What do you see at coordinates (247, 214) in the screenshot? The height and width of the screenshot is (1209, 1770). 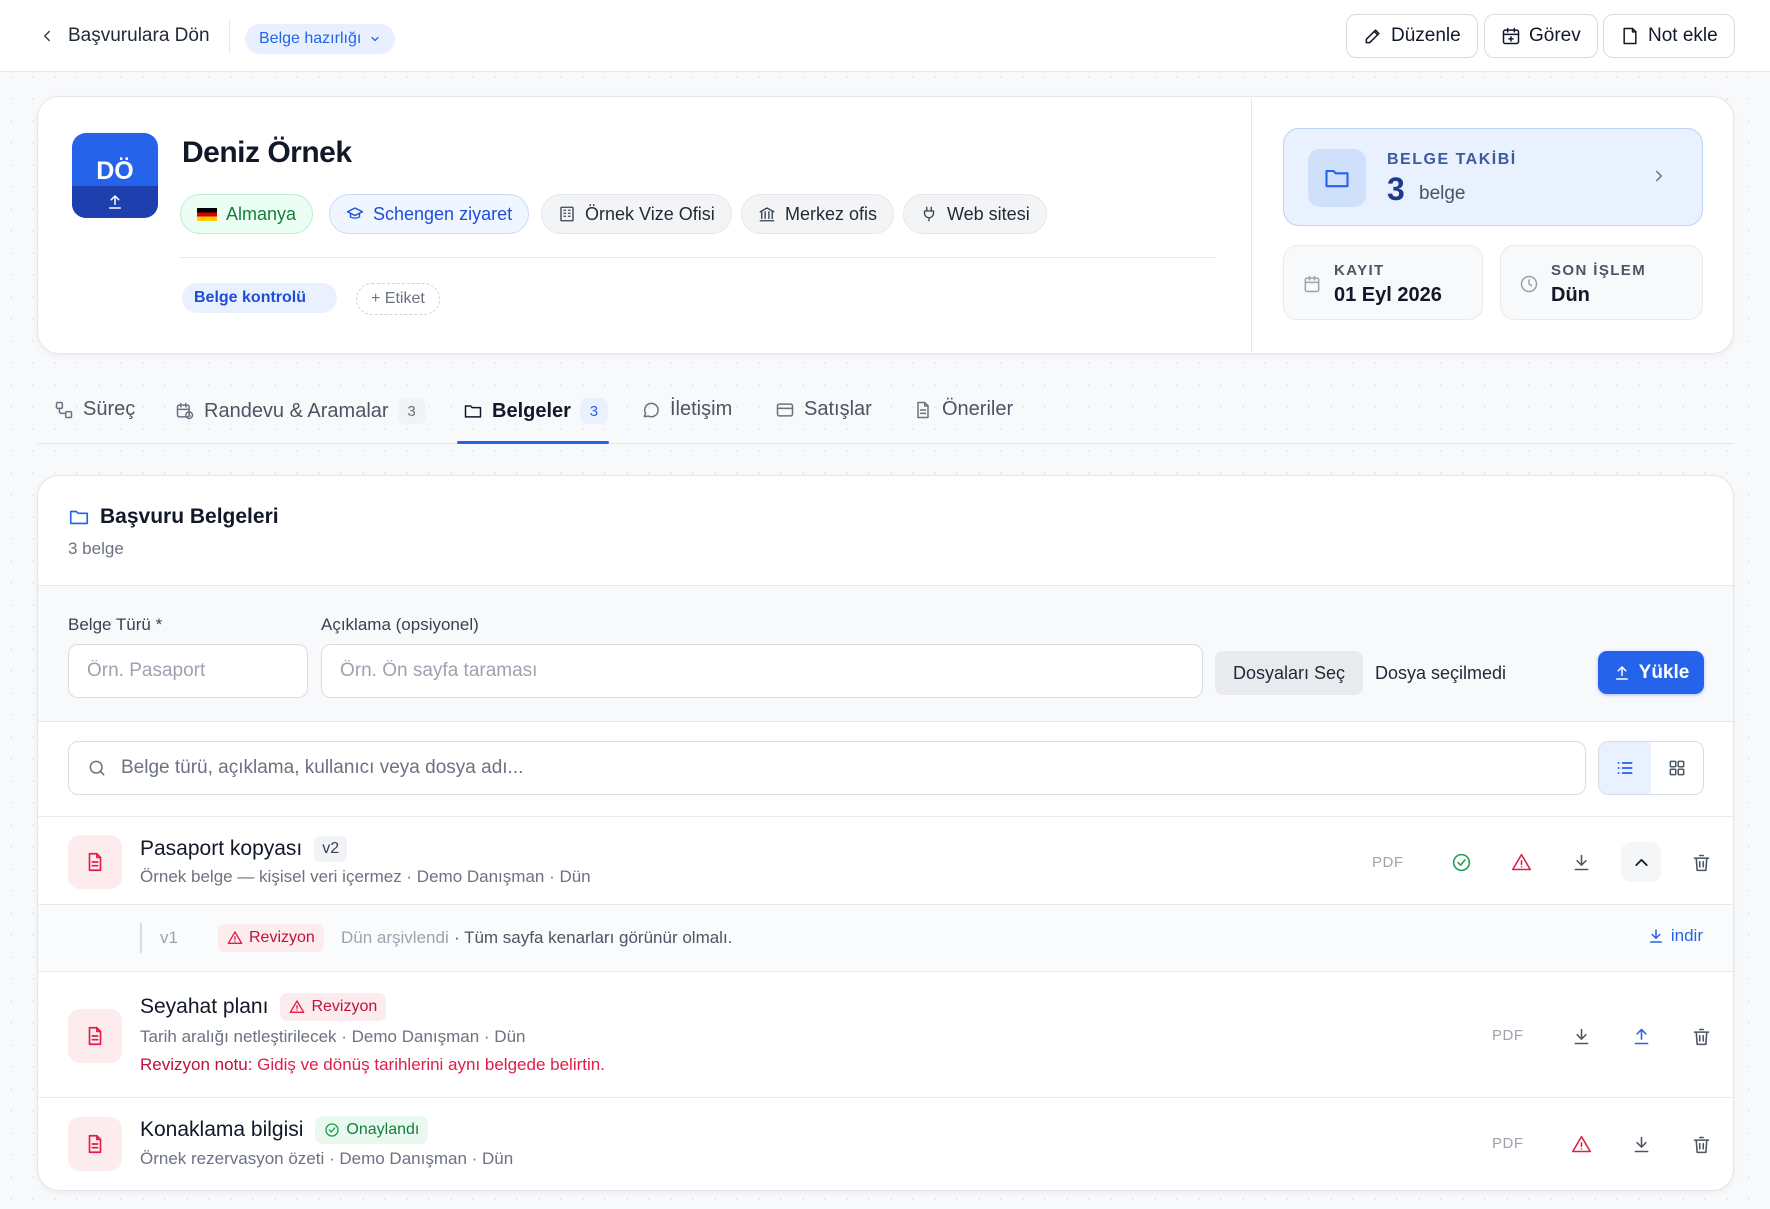 I see `country-chip: Almanya` at bounding box center [247, 214].